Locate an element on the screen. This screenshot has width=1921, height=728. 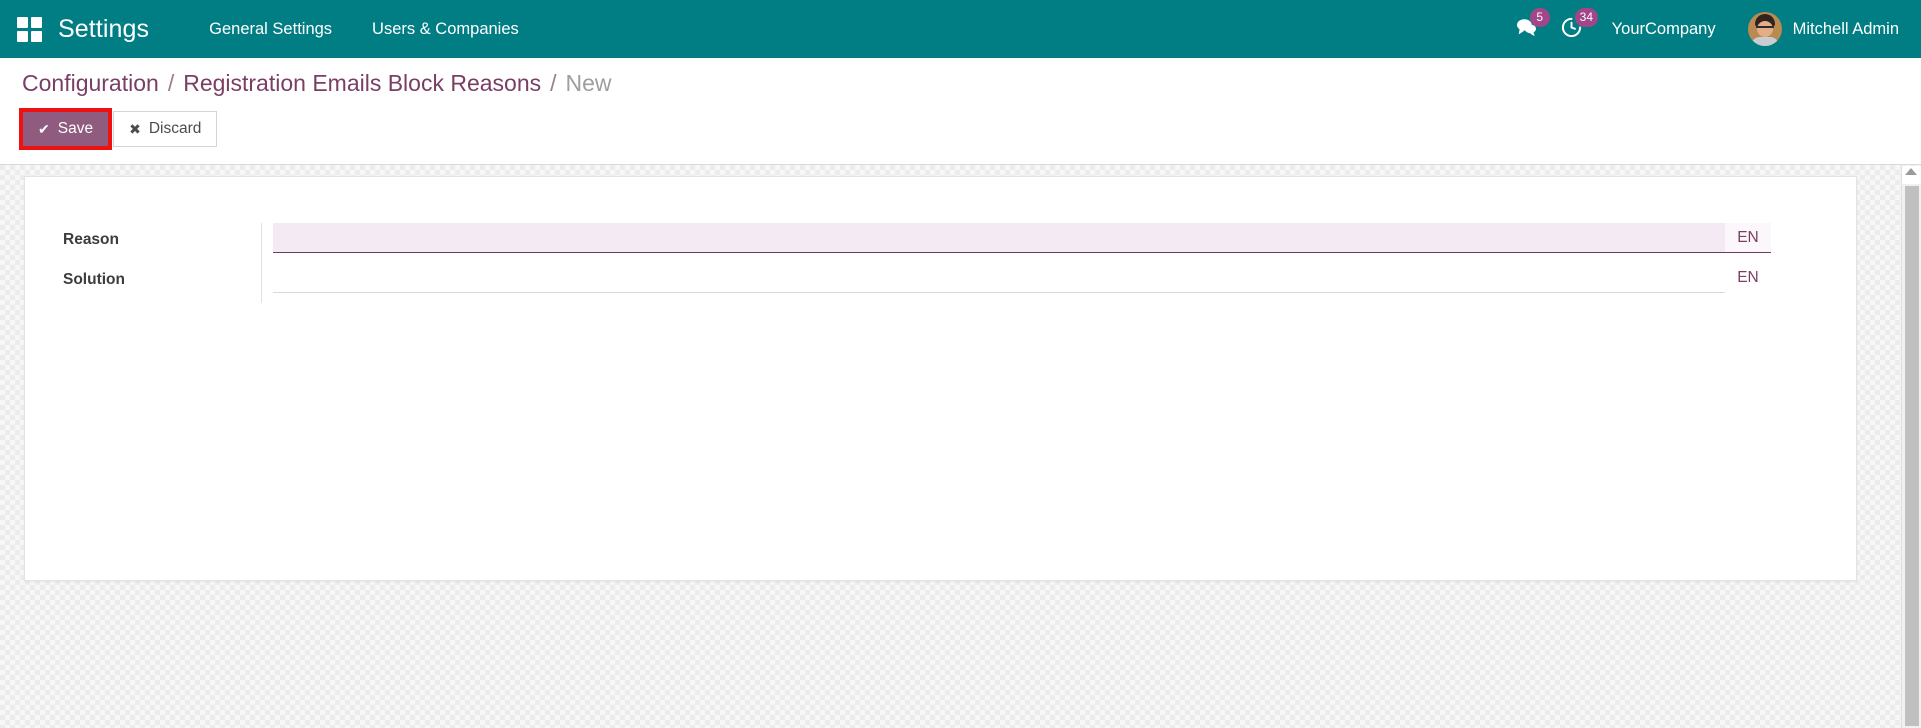
discard-button: ✖ Discard is located at coordinates (165, 129).